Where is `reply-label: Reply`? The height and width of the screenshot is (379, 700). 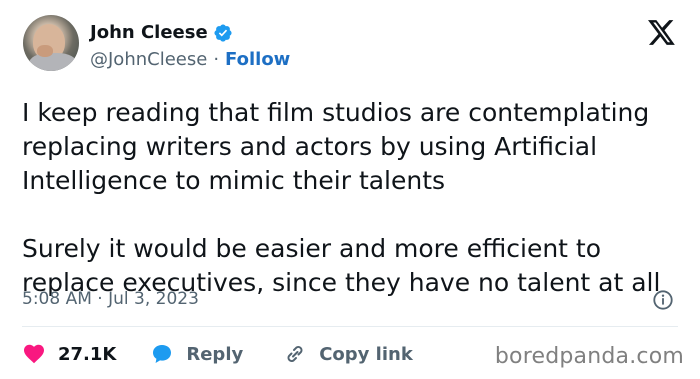
reply-label: Reply is located at coordinates (215, 354).